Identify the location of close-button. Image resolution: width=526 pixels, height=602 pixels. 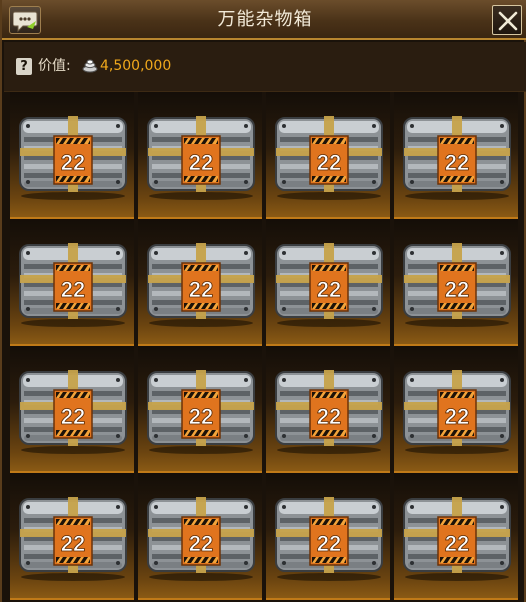
(507, 20).